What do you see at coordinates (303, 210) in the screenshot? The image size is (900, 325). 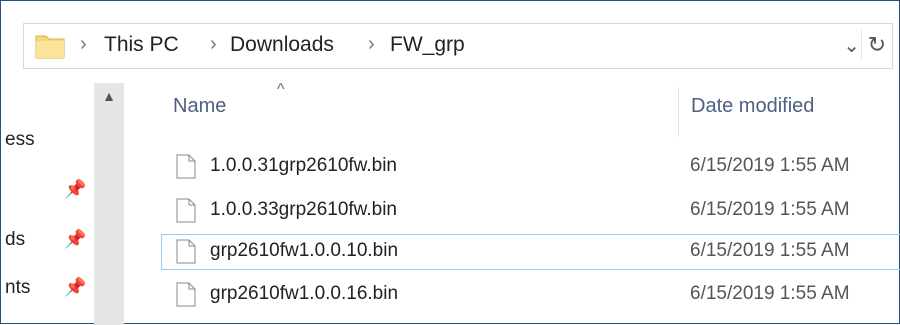 I see `file-name: 1.0.0.33grp2610fw.bin` at bounding box center [303, 210].